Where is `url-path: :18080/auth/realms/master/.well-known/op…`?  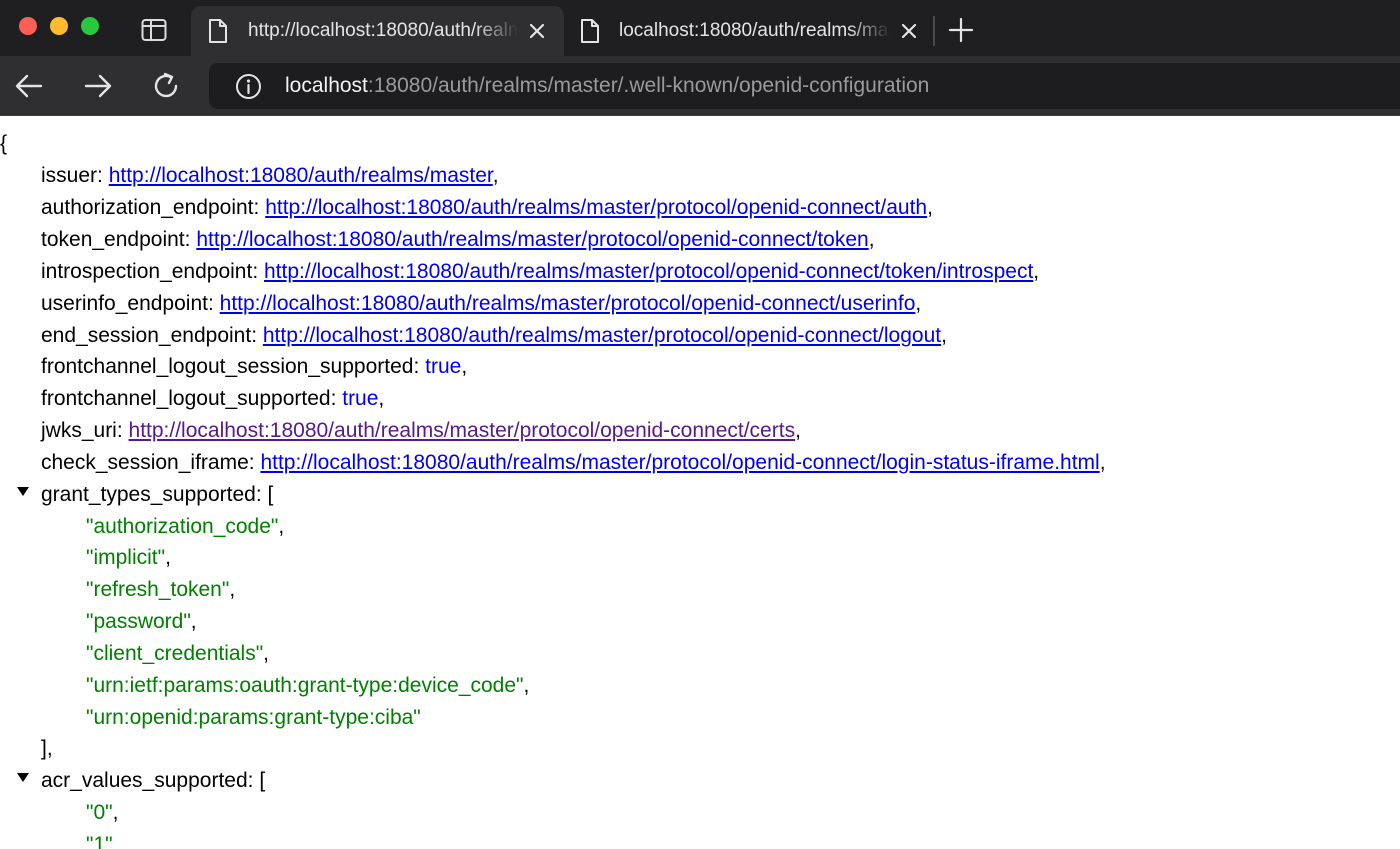 url-path: :18080/auth/realms/master/.well-known/op… is located at coordinates (648, 85).